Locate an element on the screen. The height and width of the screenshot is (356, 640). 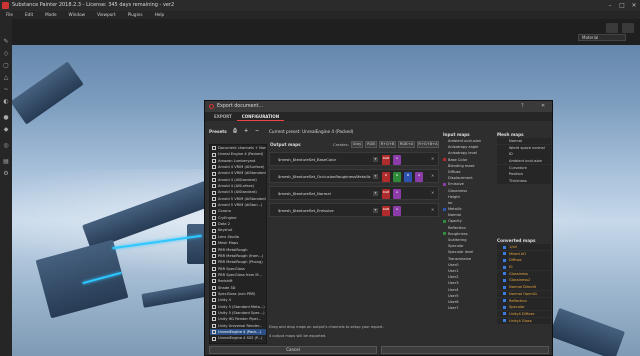
clone-tool-icon: ◐ is located at coordinates (6, 102).